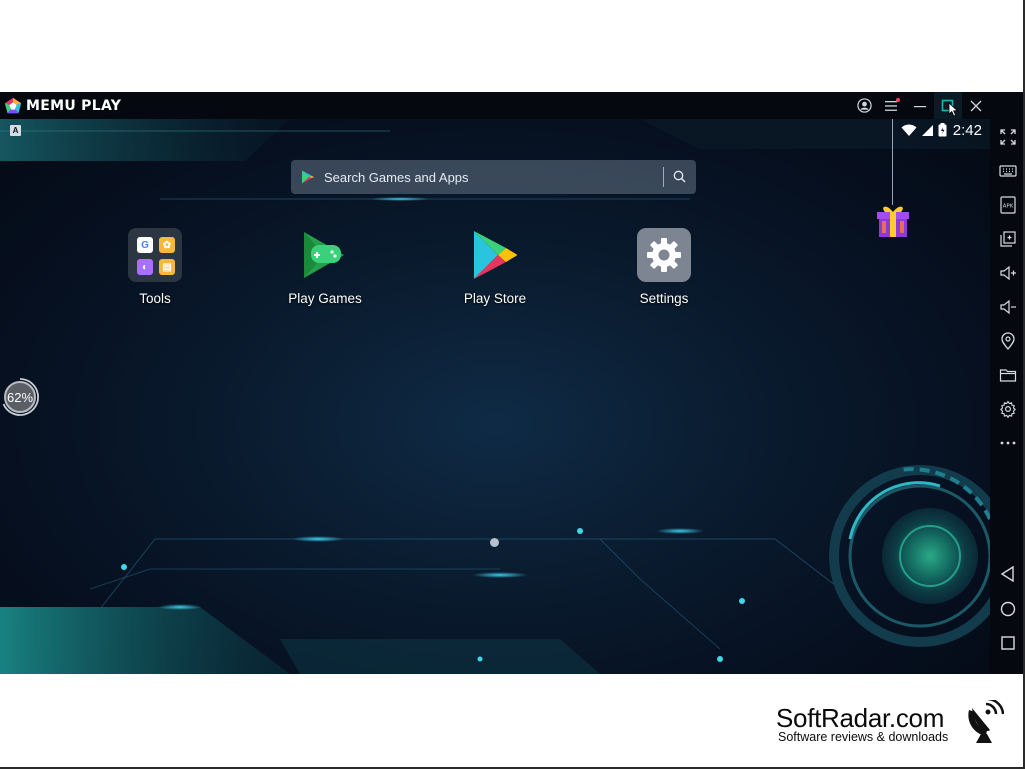 This screenshot has height=769, width=1025. What do you see at coordinates (20, 397) in the screenshot?
I see `cpu-usage-indicator: 62%` at bounding box center [20, 397].